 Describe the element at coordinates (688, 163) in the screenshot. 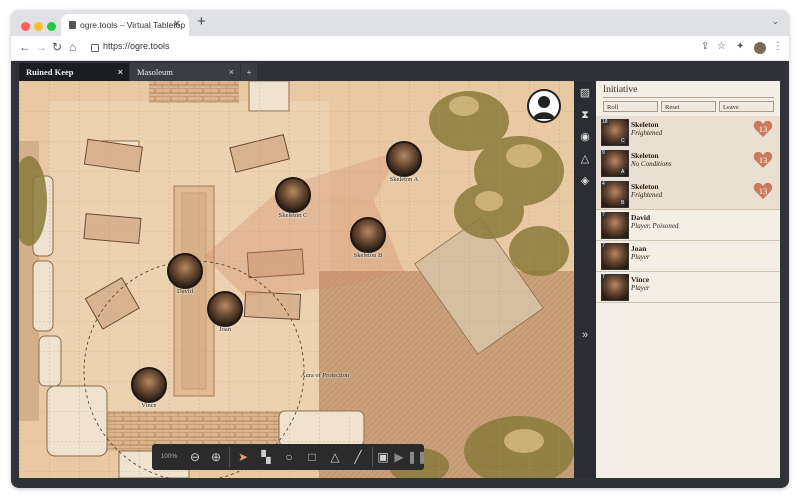

I see `initiative-row: 9 A Skeleton No Conditions 13` at that location.